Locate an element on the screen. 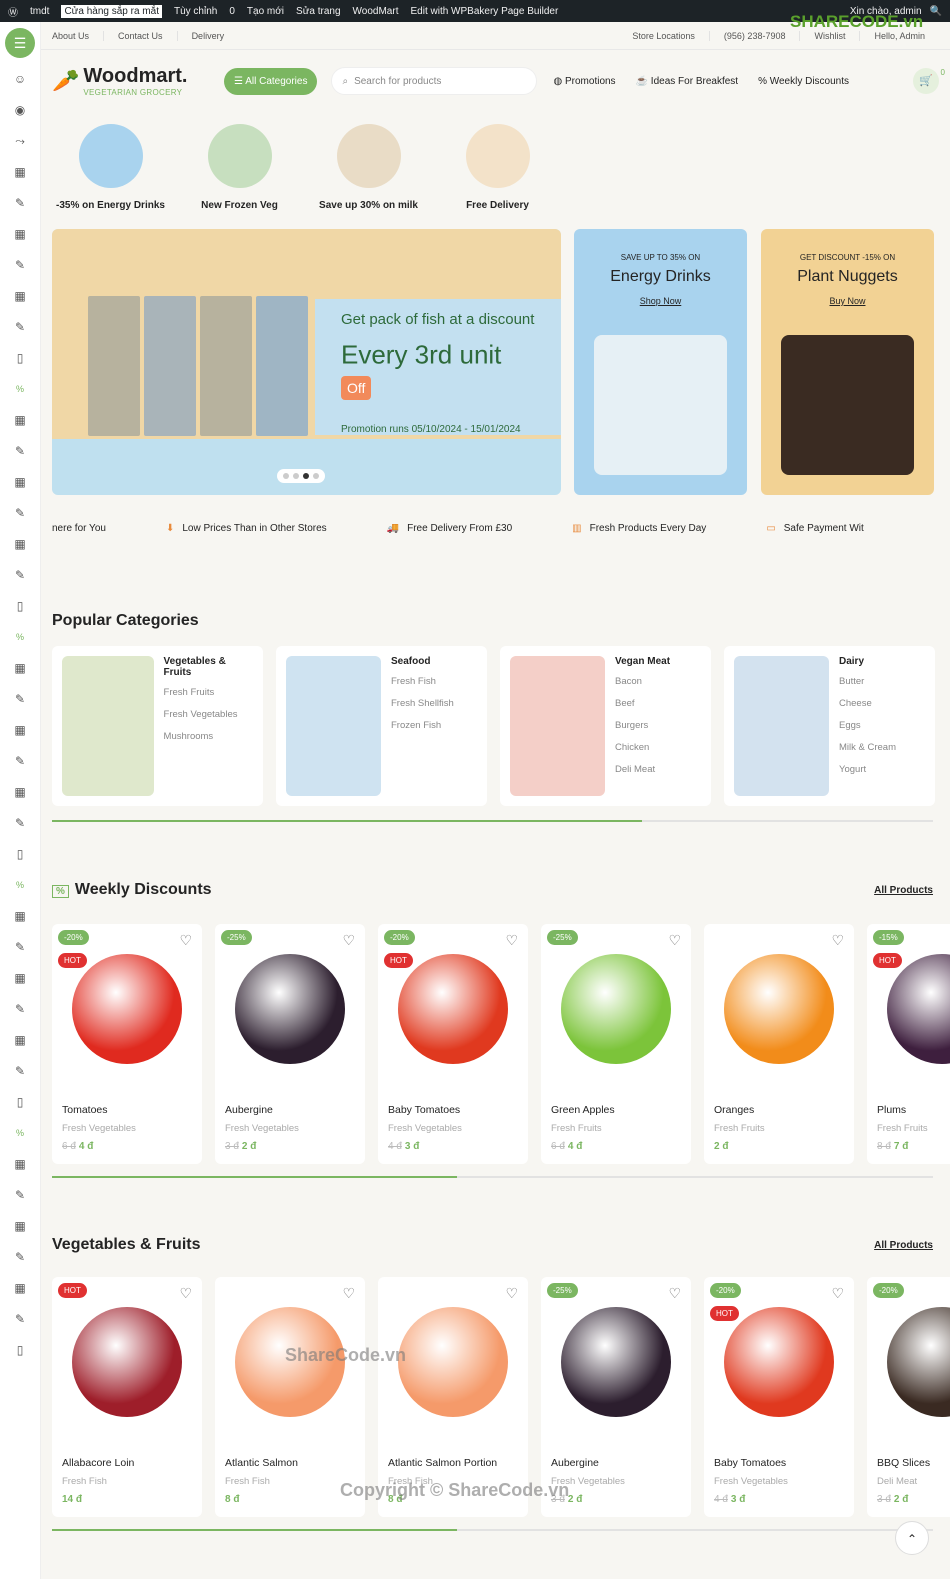 The width and height of the screenshot is (950, 1579). product-name: Atlantic Salmon Portion is located at coordinates (442, 1463).